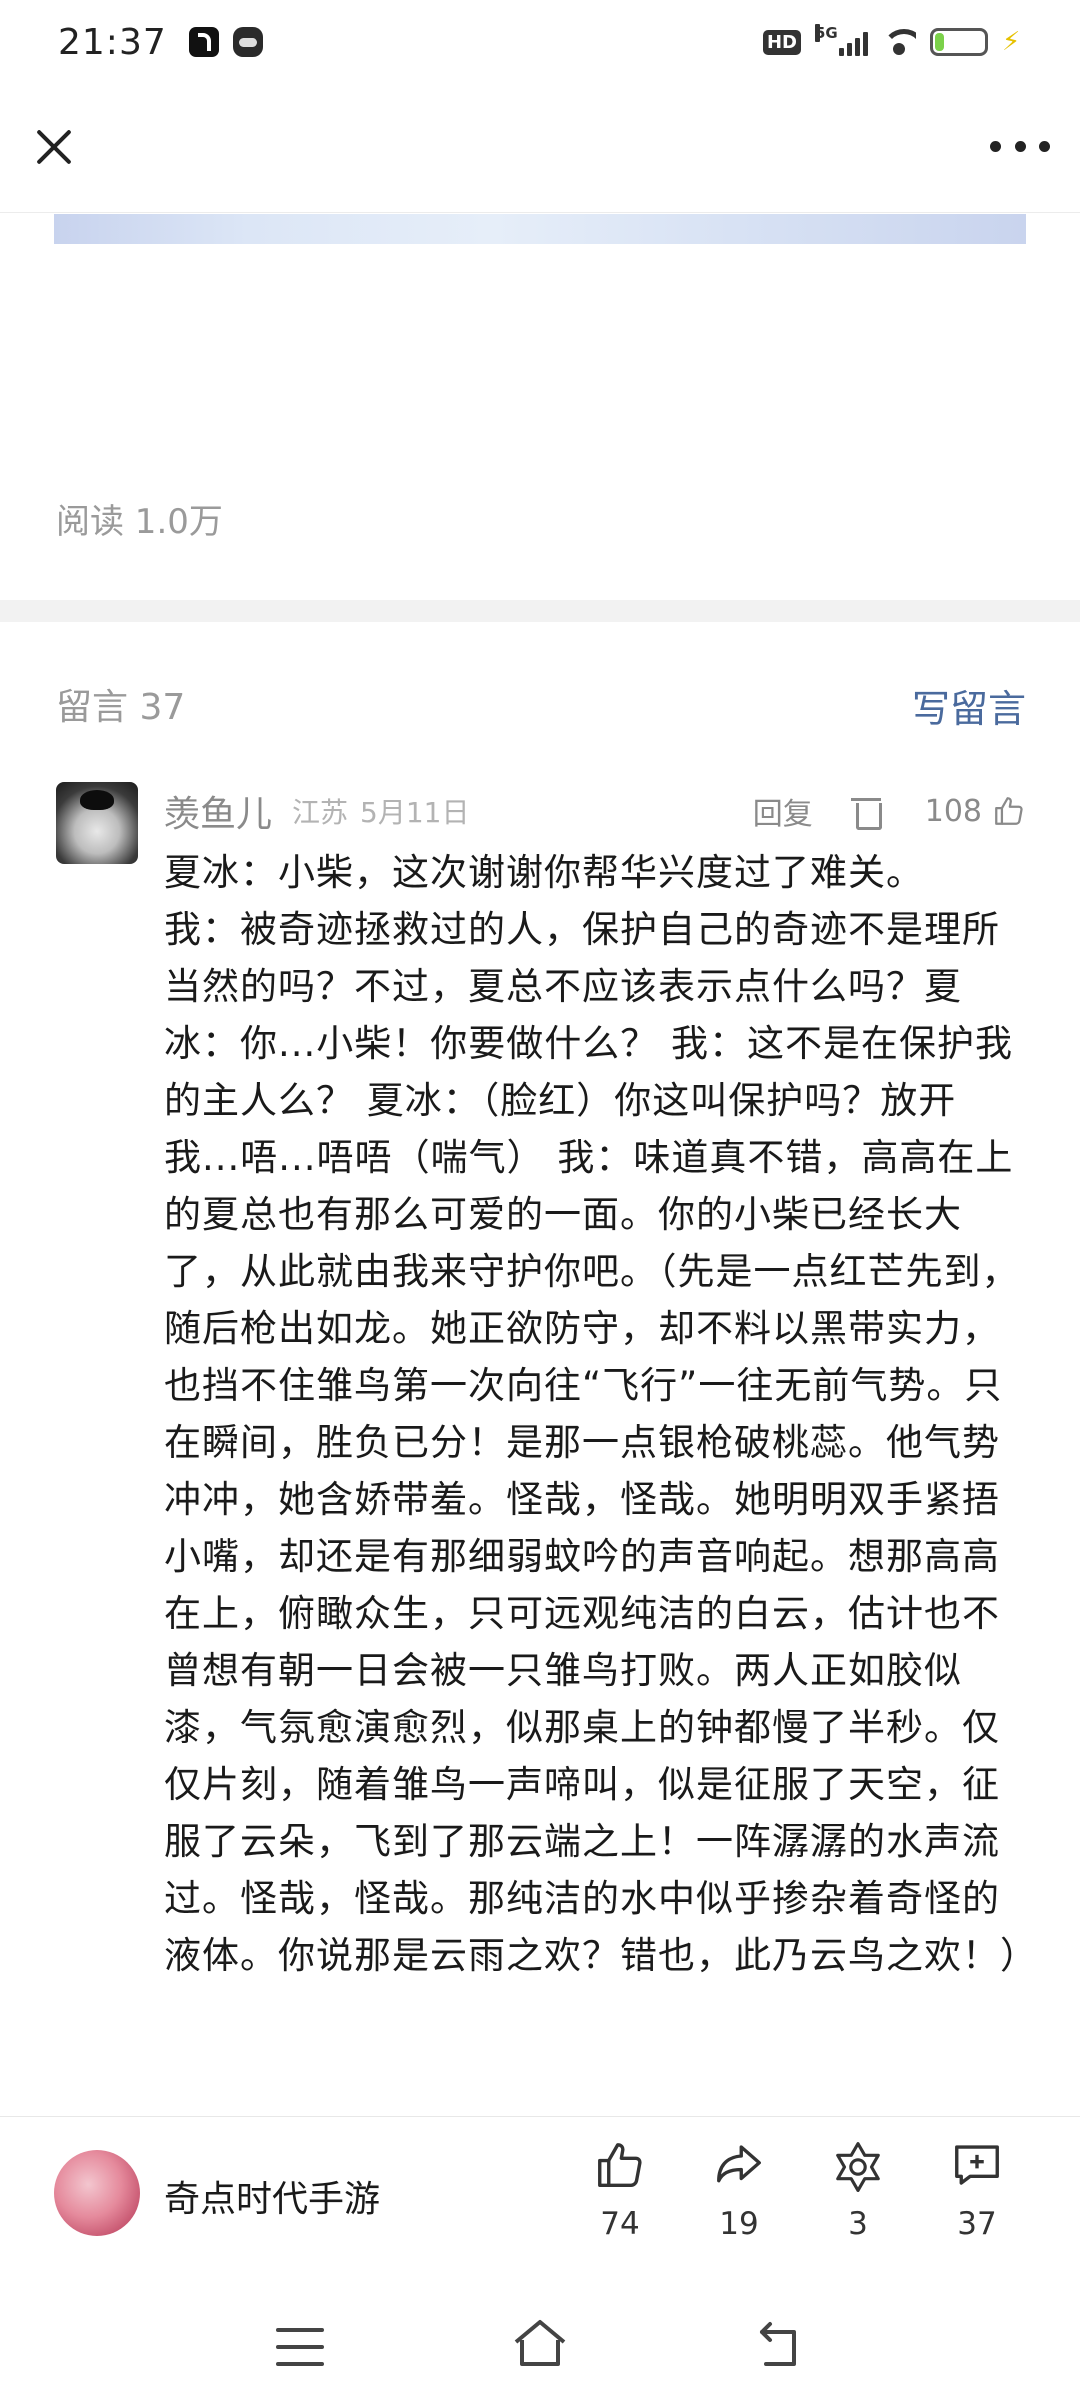 The image size is (1080, 2400). I want to click on account-name: 奇点时代手游, so click(272, 2196).